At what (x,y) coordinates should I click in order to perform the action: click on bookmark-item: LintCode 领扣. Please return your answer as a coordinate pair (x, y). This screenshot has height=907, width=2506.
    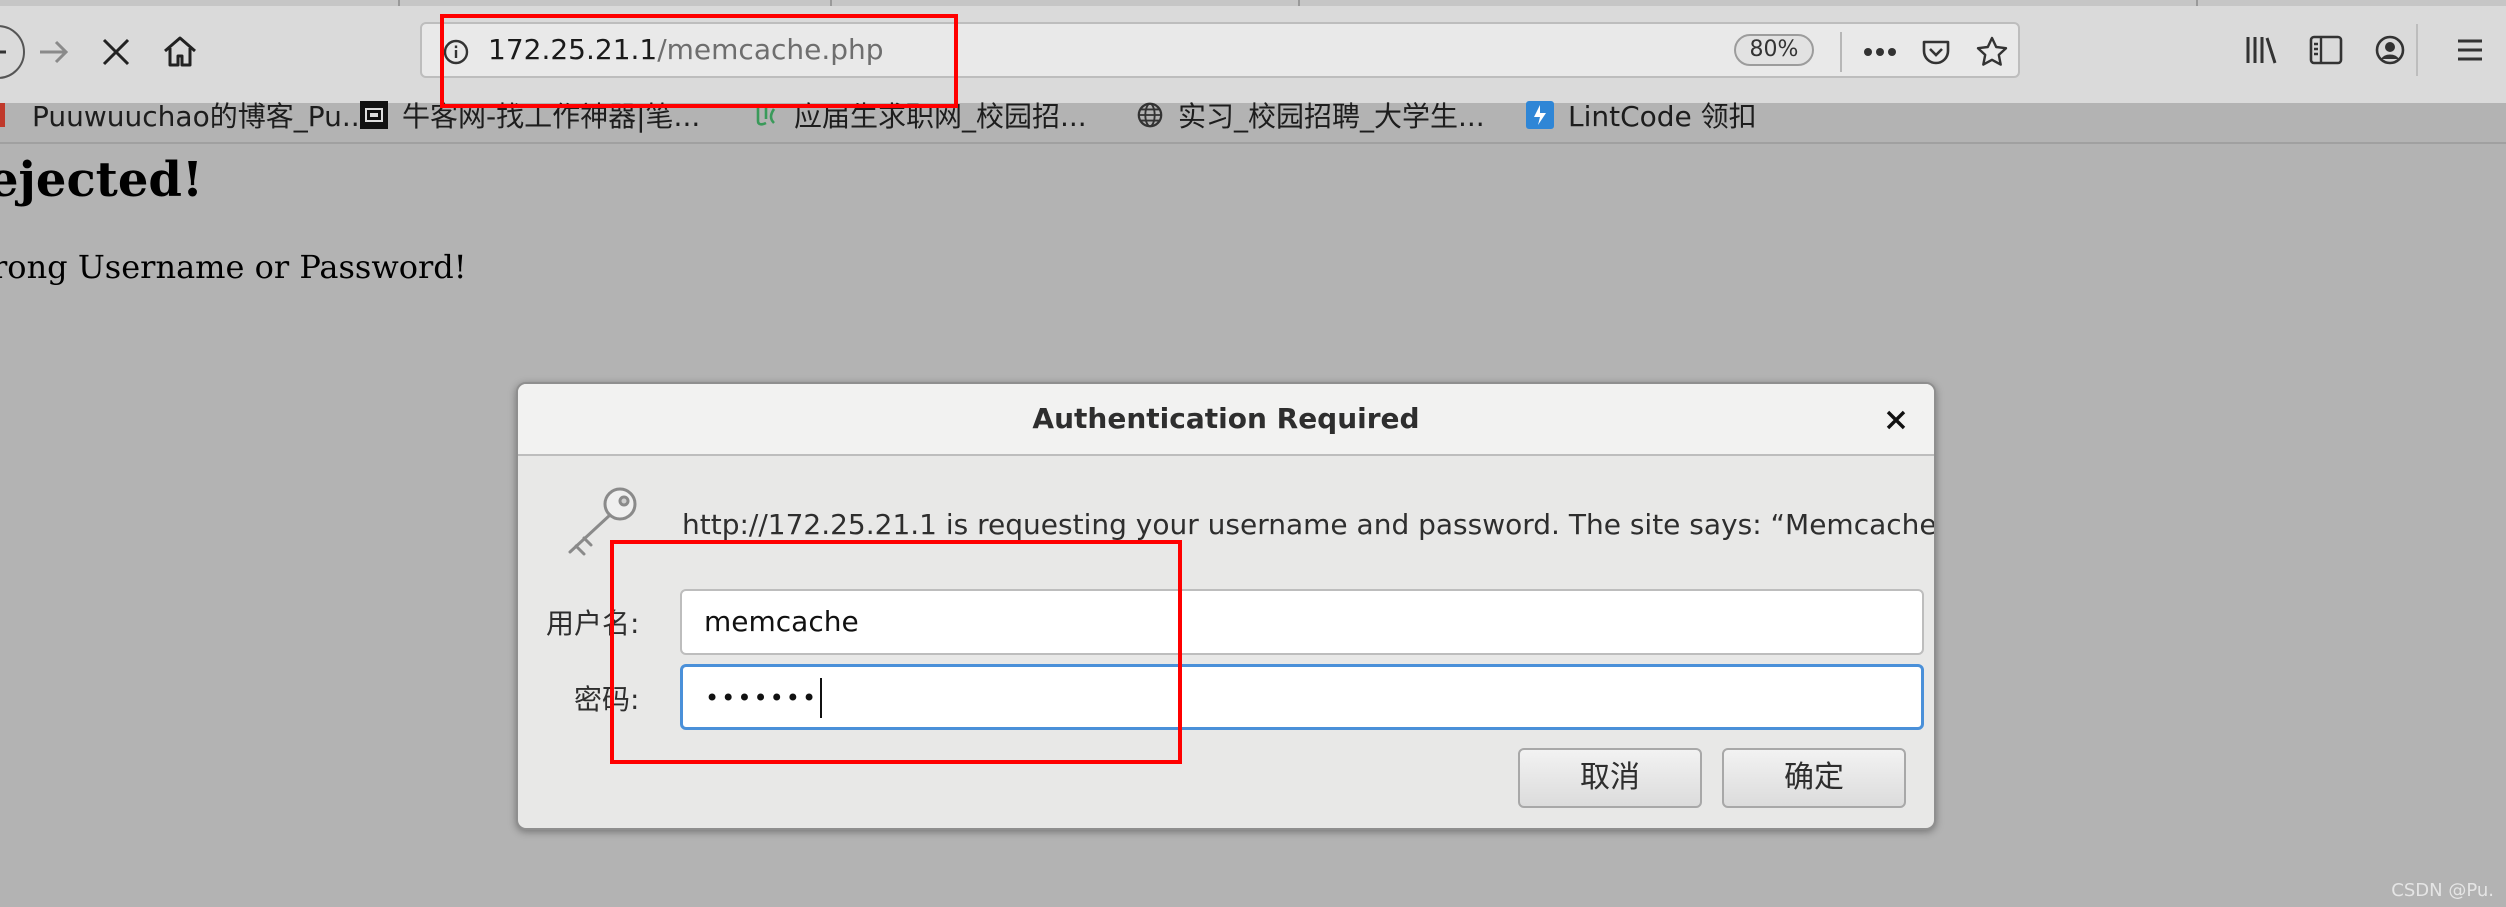
    Looking at the image, I should click on (1641, 115).